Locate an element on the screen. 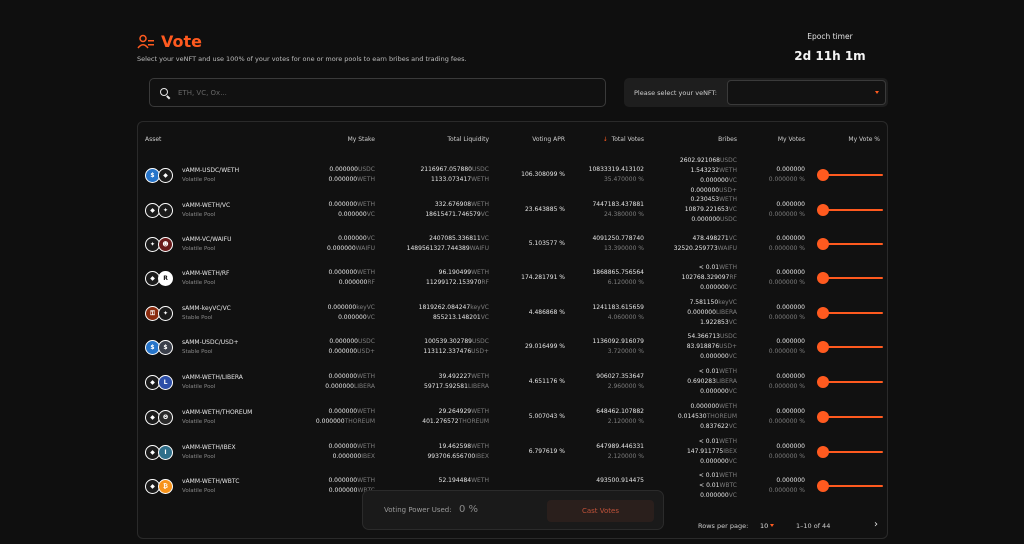  pool-name: sAMM-keyVC/VC is located at coordinates (206, 308).